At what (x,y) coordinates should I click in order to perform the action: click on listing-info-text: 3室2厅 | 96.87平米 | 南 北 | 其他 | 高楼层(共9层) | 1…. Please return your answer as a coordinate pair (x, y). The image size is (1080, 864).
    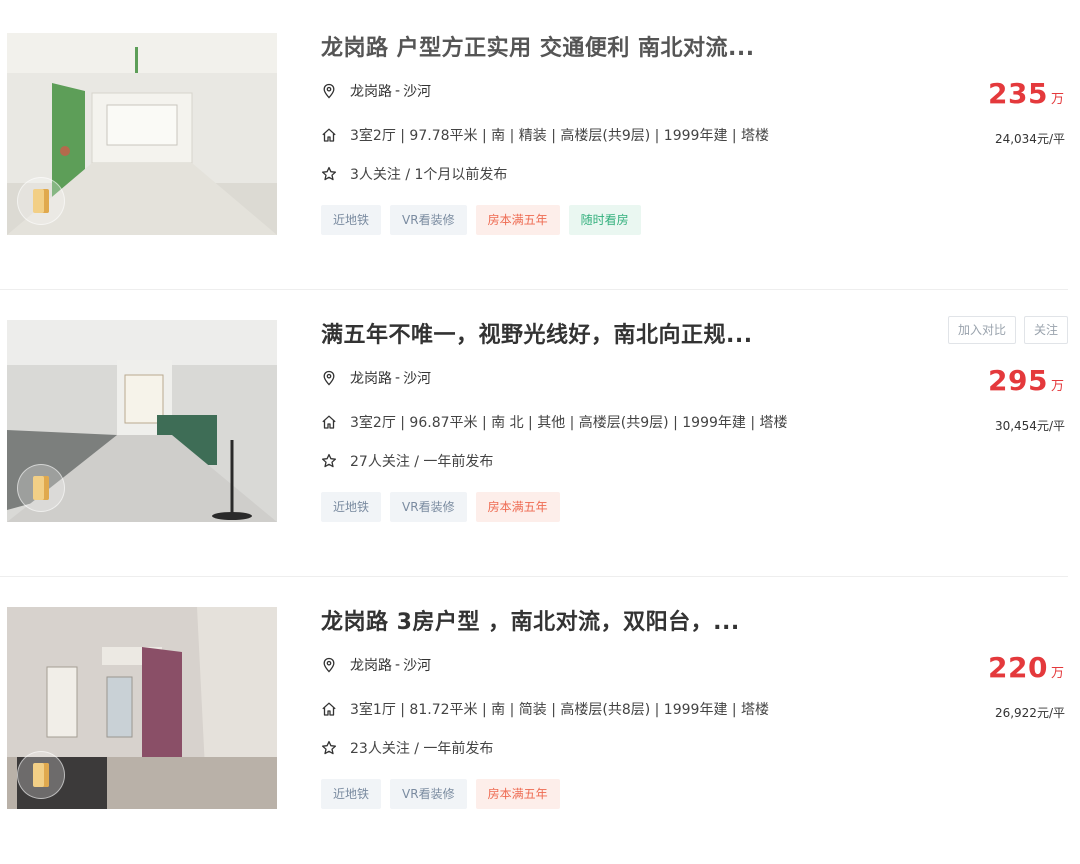
    Looking at the image, I should click on (569, 423).